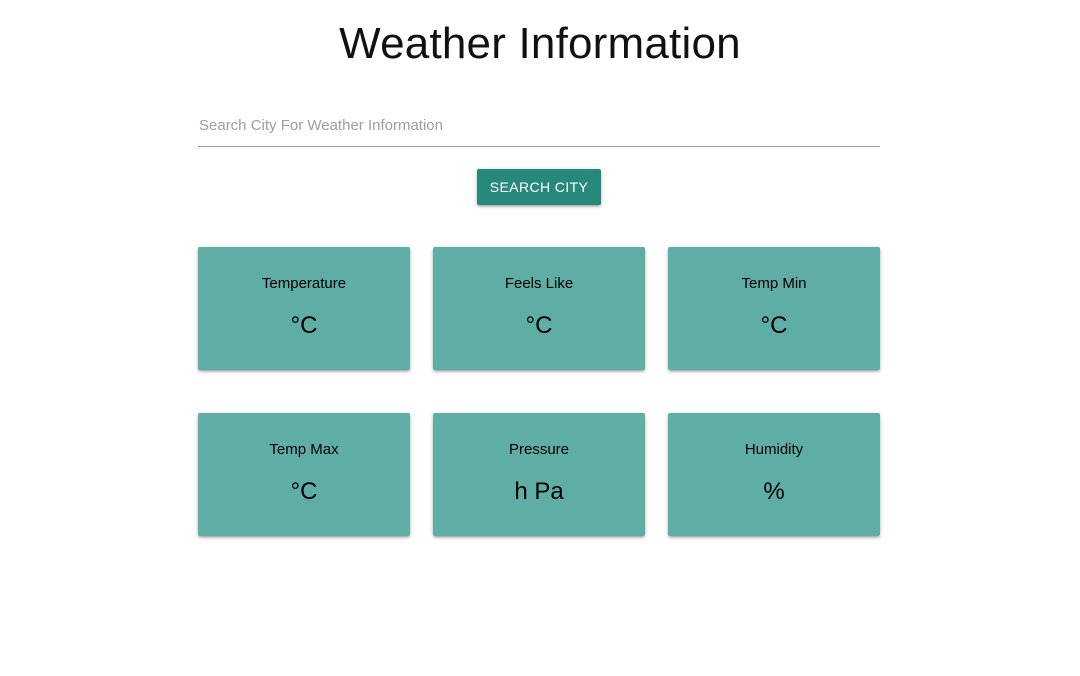  What do you see at coordinates (539, 474) in the screenshot?
I see `pressure-card: Pressure h Pa` at bounding box center [539, 474].